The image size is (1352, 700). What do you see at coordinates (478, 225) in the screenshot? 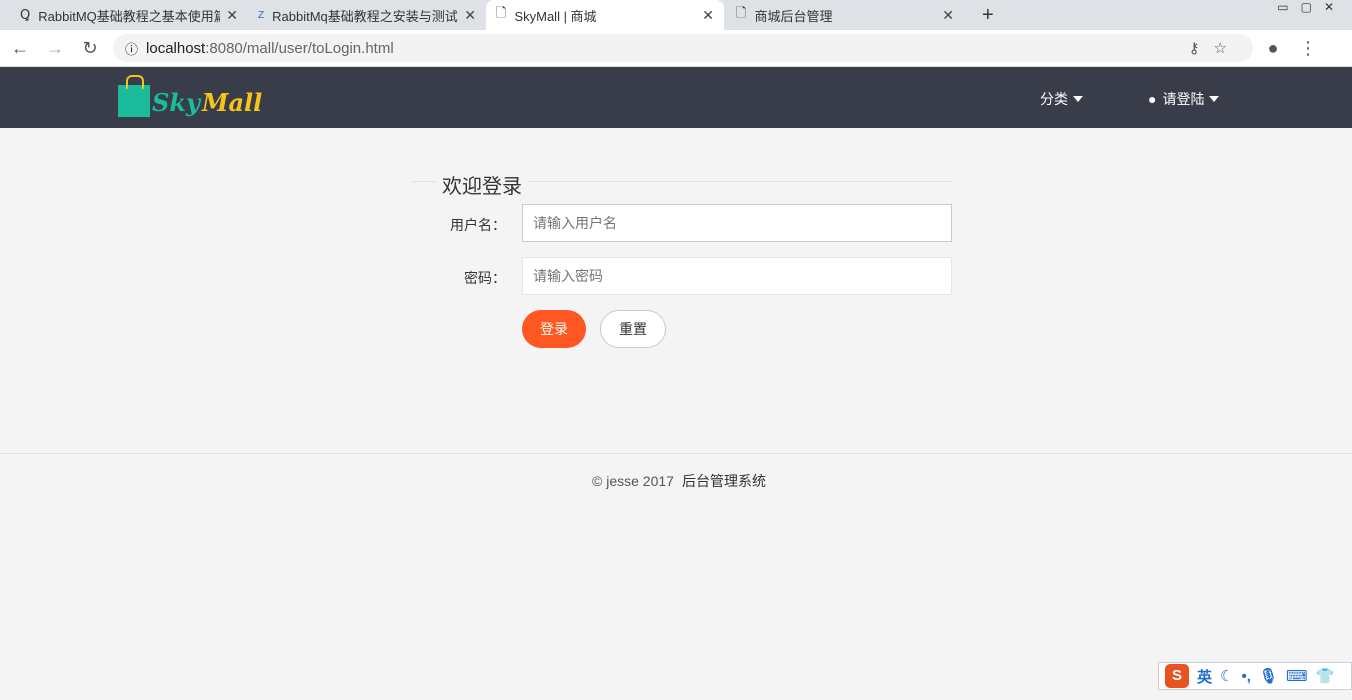
I see `username-label: 用户名：` at bounding box center [478, 225].